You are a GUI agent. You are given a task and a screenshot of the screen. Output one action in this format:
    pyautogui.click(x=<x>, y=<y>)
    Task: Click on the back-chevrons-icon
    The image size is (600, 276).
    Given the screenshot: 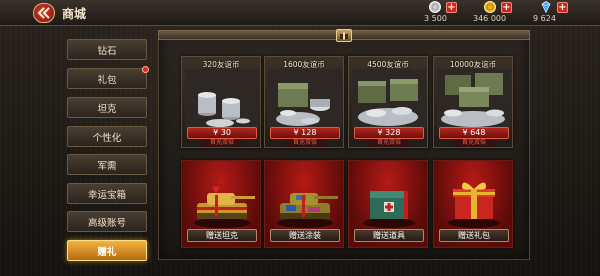 What is the action you would take?
    pyautogui.click(x=43, y=13)
    